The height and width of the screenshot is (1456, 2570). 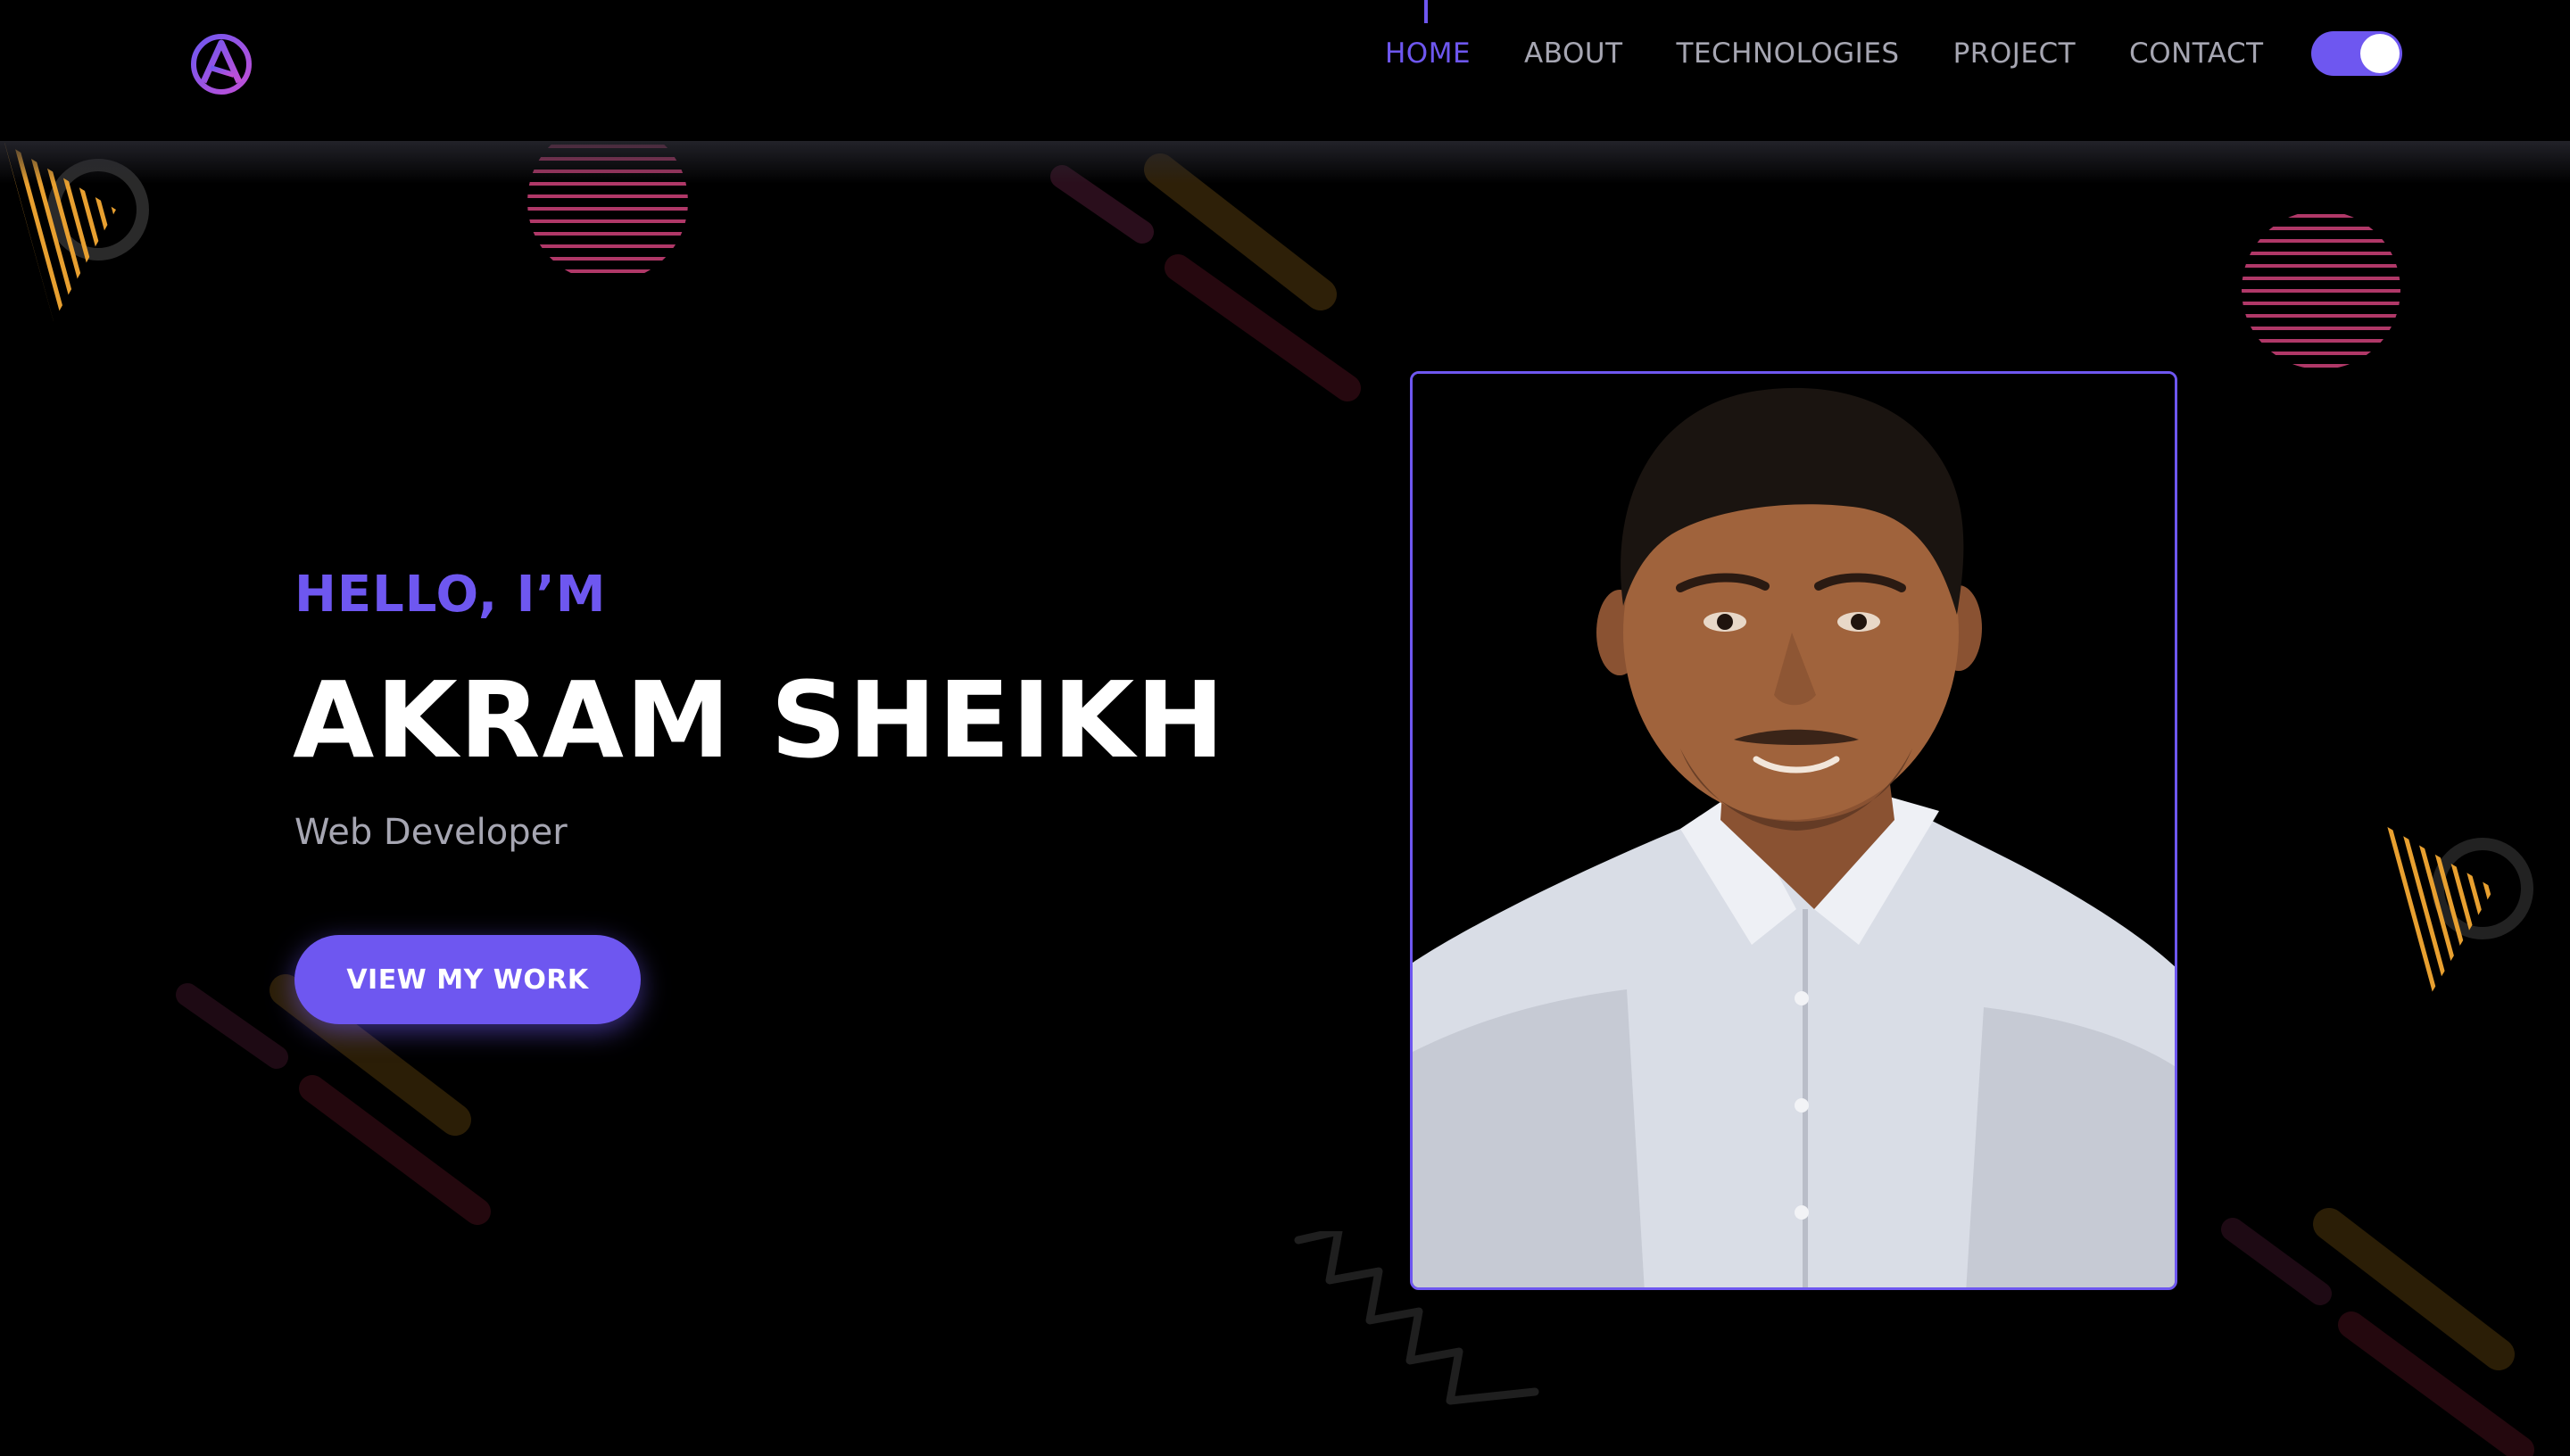 I want to click on nav-home-link: HOME, so click(x=1428, y=54).